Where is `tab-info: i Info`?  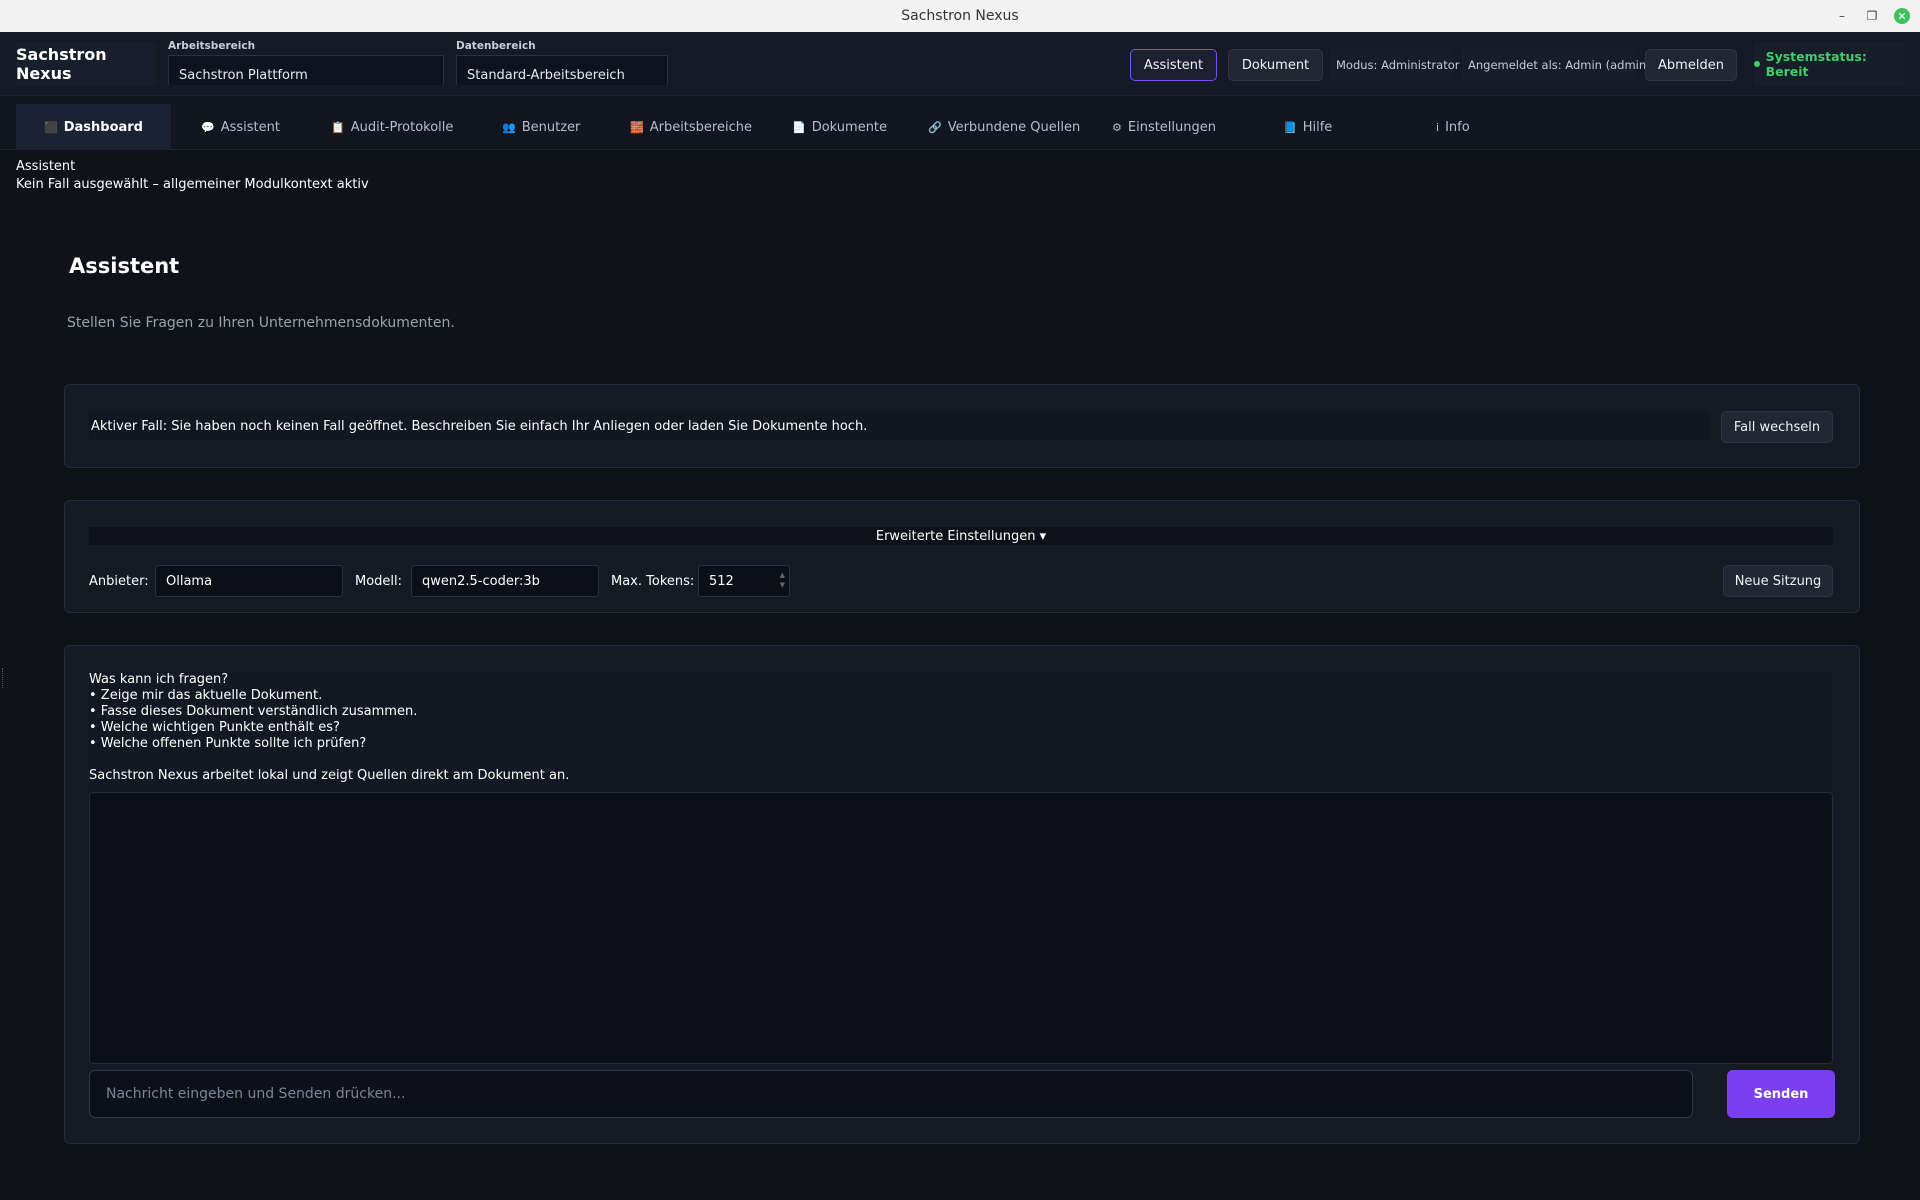 tab-info: i Info is located at coordinates (1453, 127).